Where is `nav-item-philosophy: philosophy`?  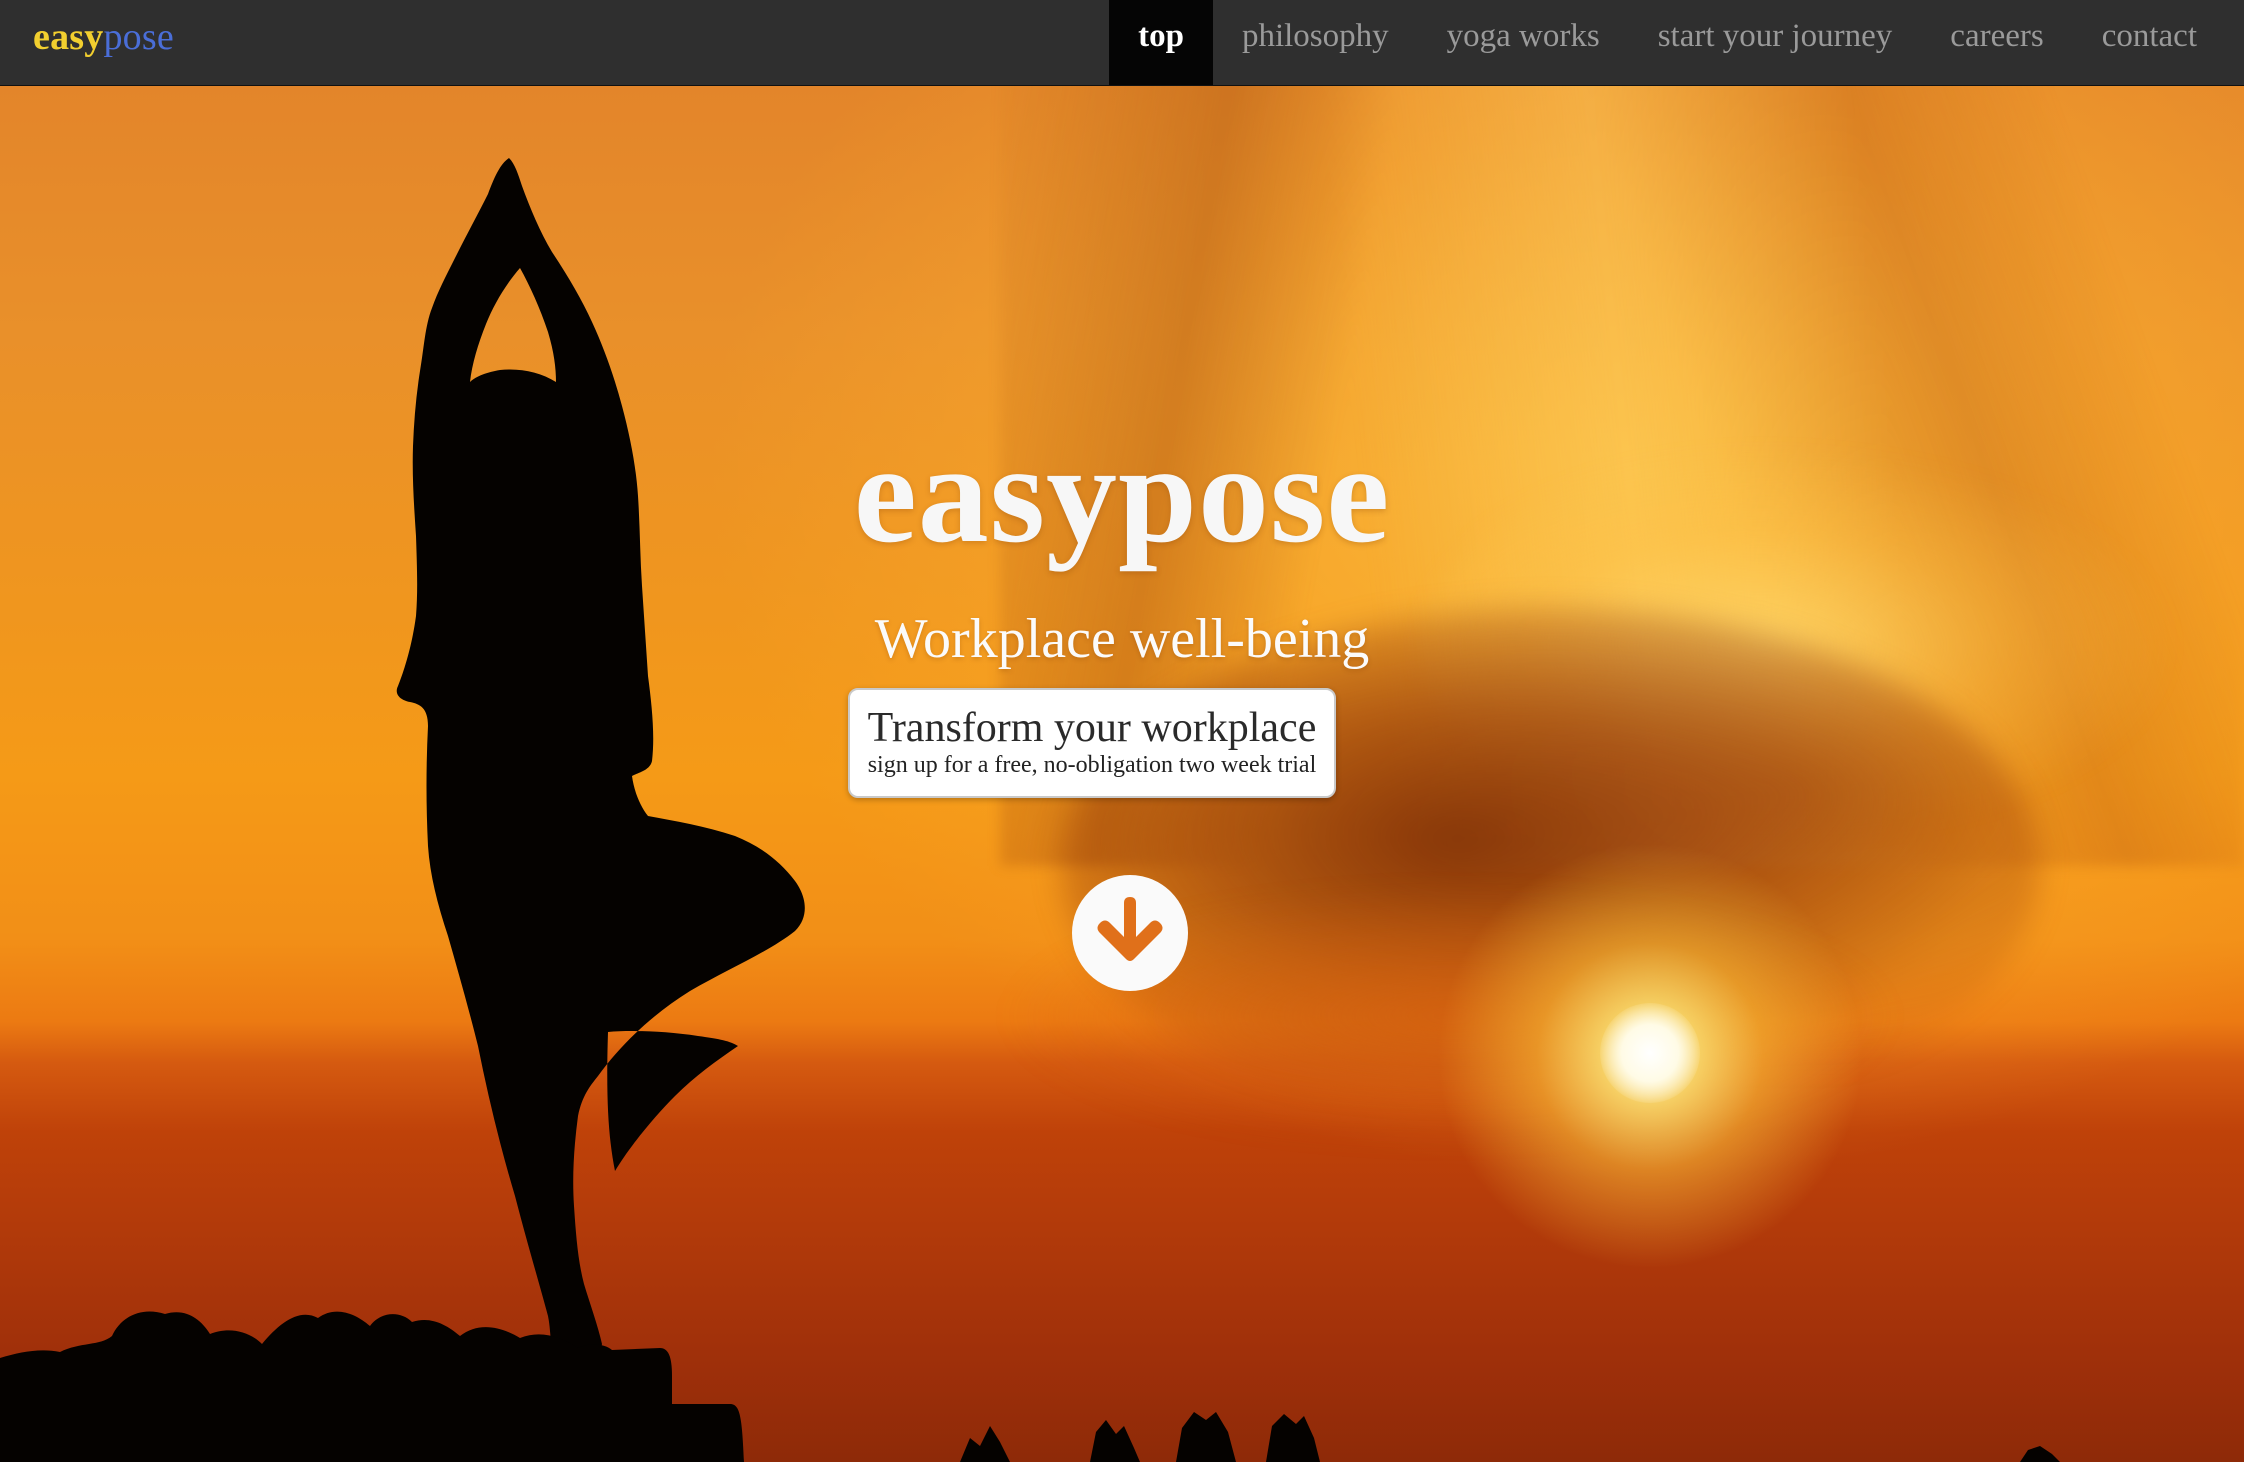 nav-item-philosophy: philosophy is located at coordinates (1315, 42).